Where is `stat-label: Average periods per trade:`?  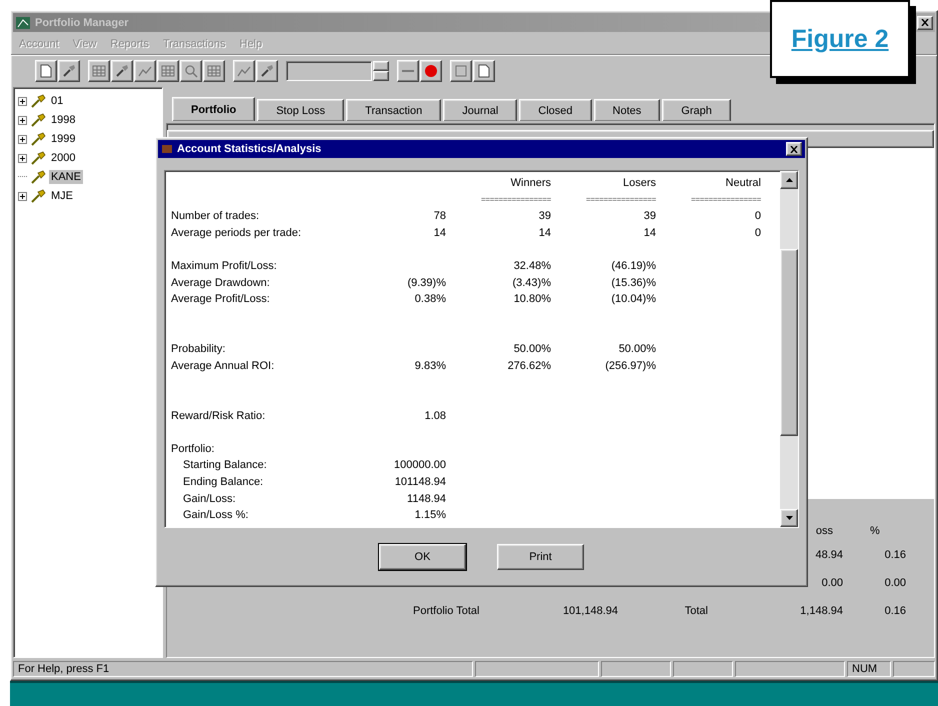 stat-label: Average periods per trade: is located at coordinates (236, 233).